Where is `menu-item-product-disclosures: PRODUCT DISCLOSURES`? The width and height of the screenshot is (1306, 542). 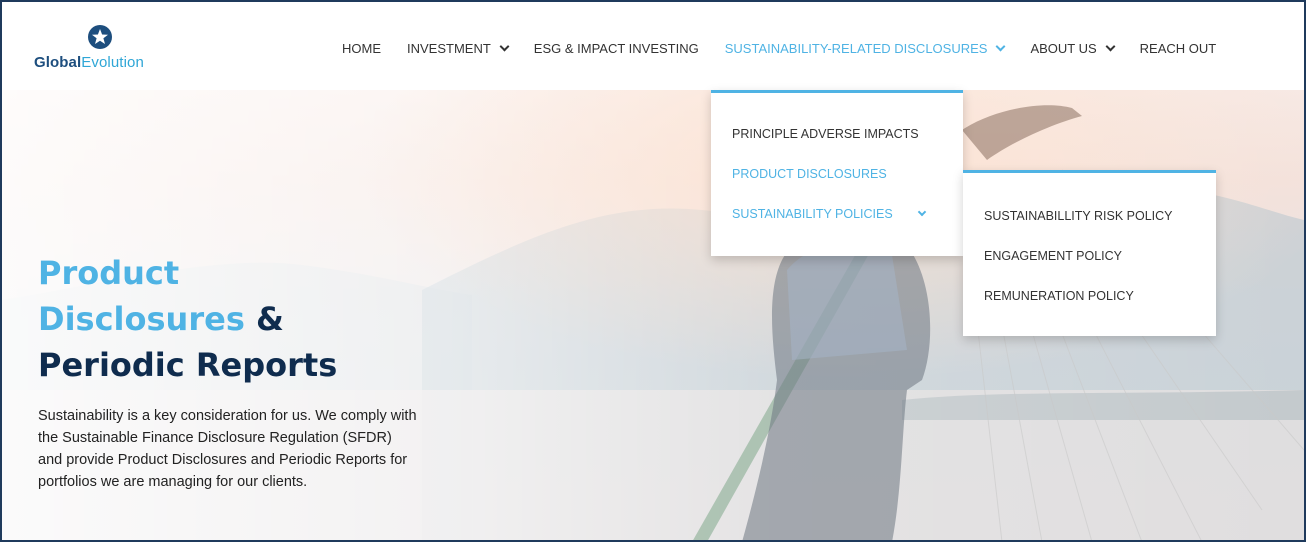 menu-item-product-disclosures: PRODUCT DISCLOSURES is located at coordinates (809, 174).